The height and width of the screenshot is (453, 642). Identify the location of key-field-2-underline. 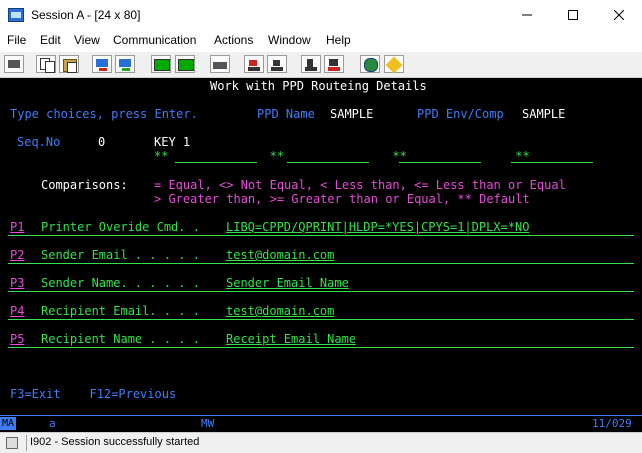
(328, 162).